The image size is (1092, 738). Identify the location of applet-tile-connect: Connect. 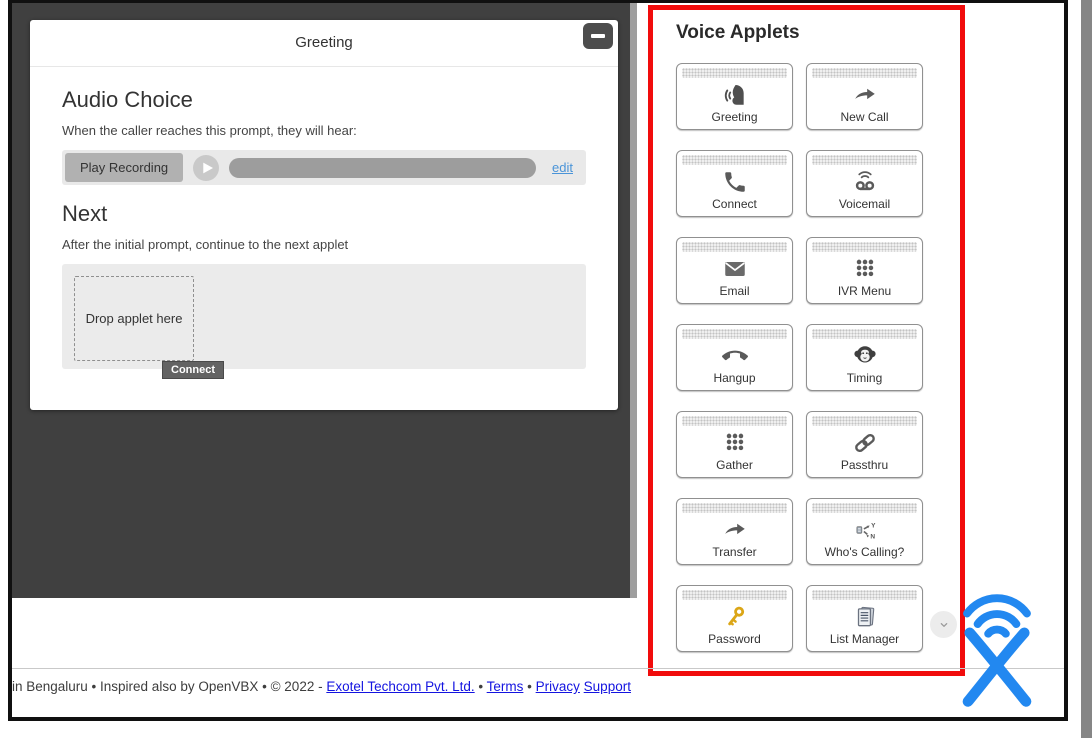
(734, 183).